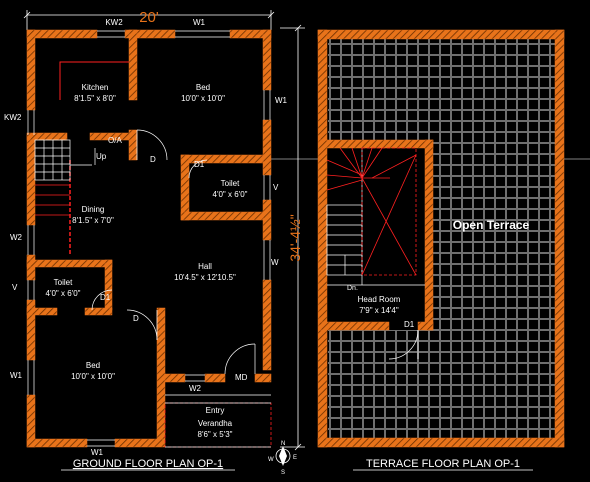  I want to click on w2-bottom-label: W2, so click(195, 388).